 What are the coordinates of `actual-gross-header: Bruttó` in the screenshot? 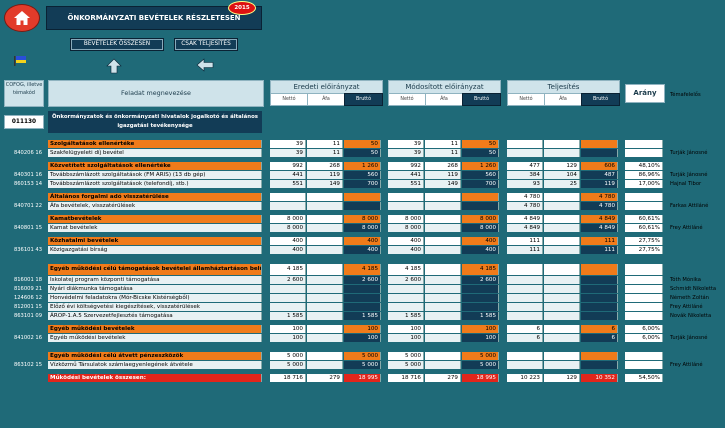 It's located at (600, 99).